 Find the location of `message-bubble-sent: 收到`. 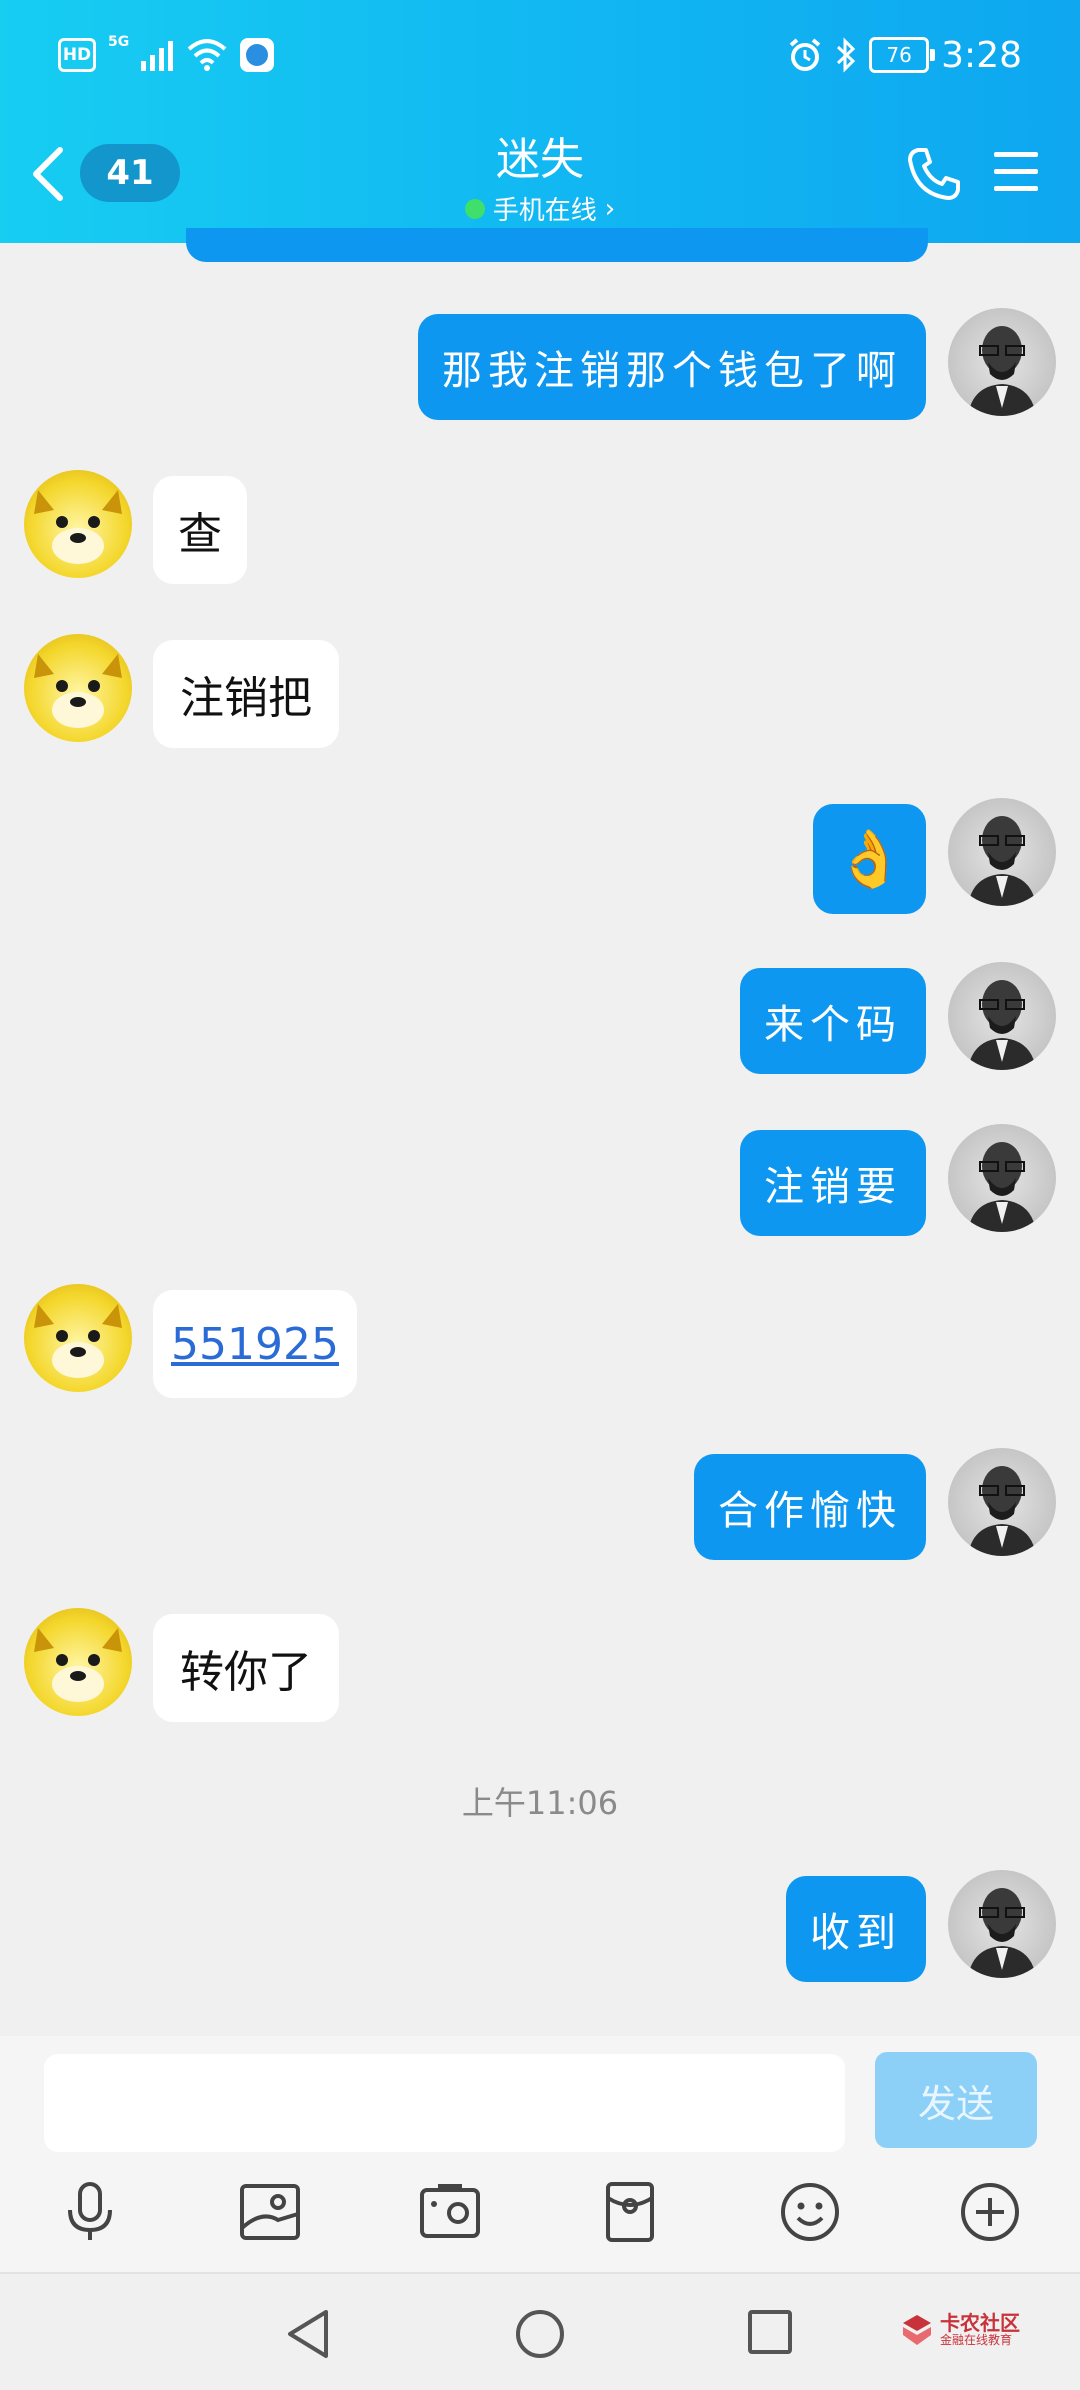

message-bubble-sent: 收到 is located at coordinates (856, 1929).